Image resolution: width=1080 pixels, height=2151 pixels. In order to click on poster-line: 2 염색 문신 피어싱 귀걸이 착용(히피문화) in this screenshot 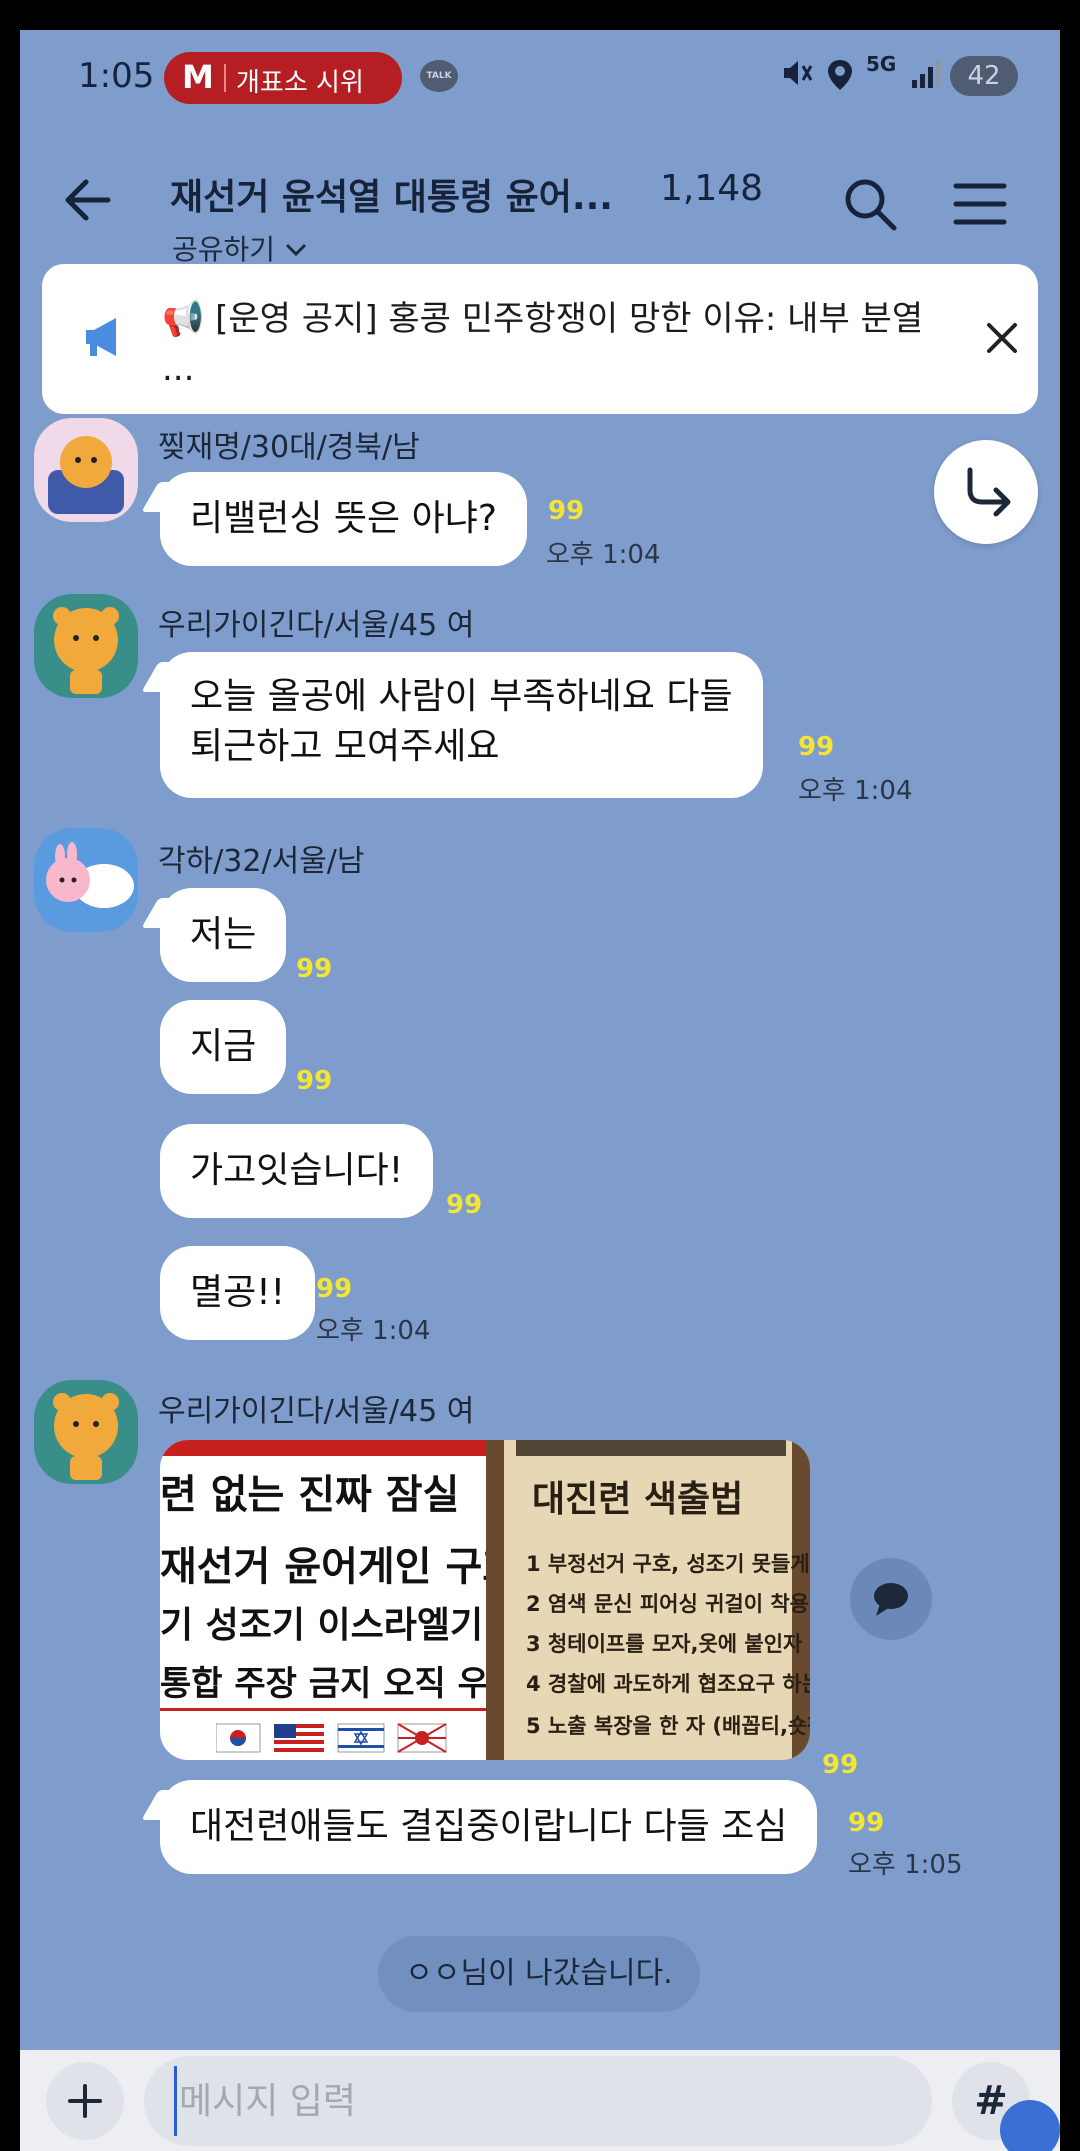, I will do `click(668, 1604)`.